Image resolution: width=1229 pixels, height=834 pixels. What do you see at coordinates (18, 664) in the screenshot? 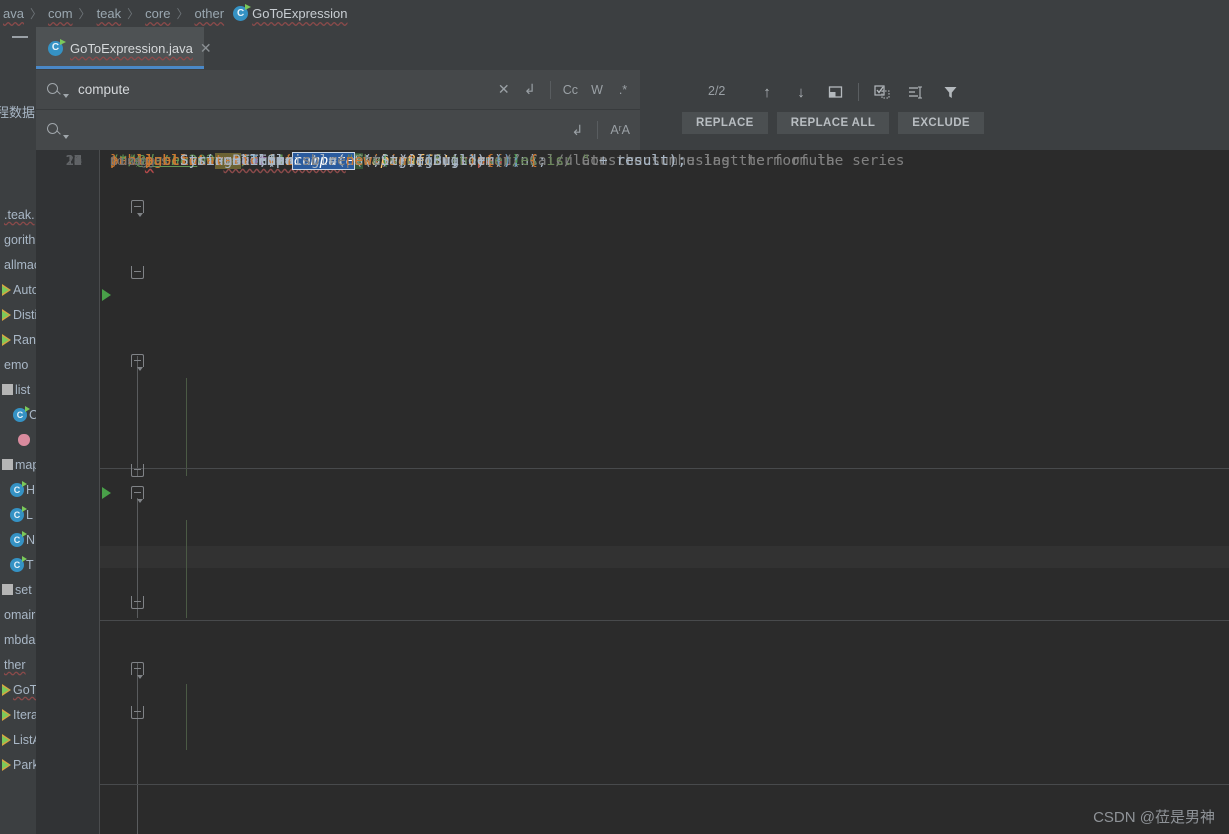
I see `list-item: ther` at bounding box center [18, 664].